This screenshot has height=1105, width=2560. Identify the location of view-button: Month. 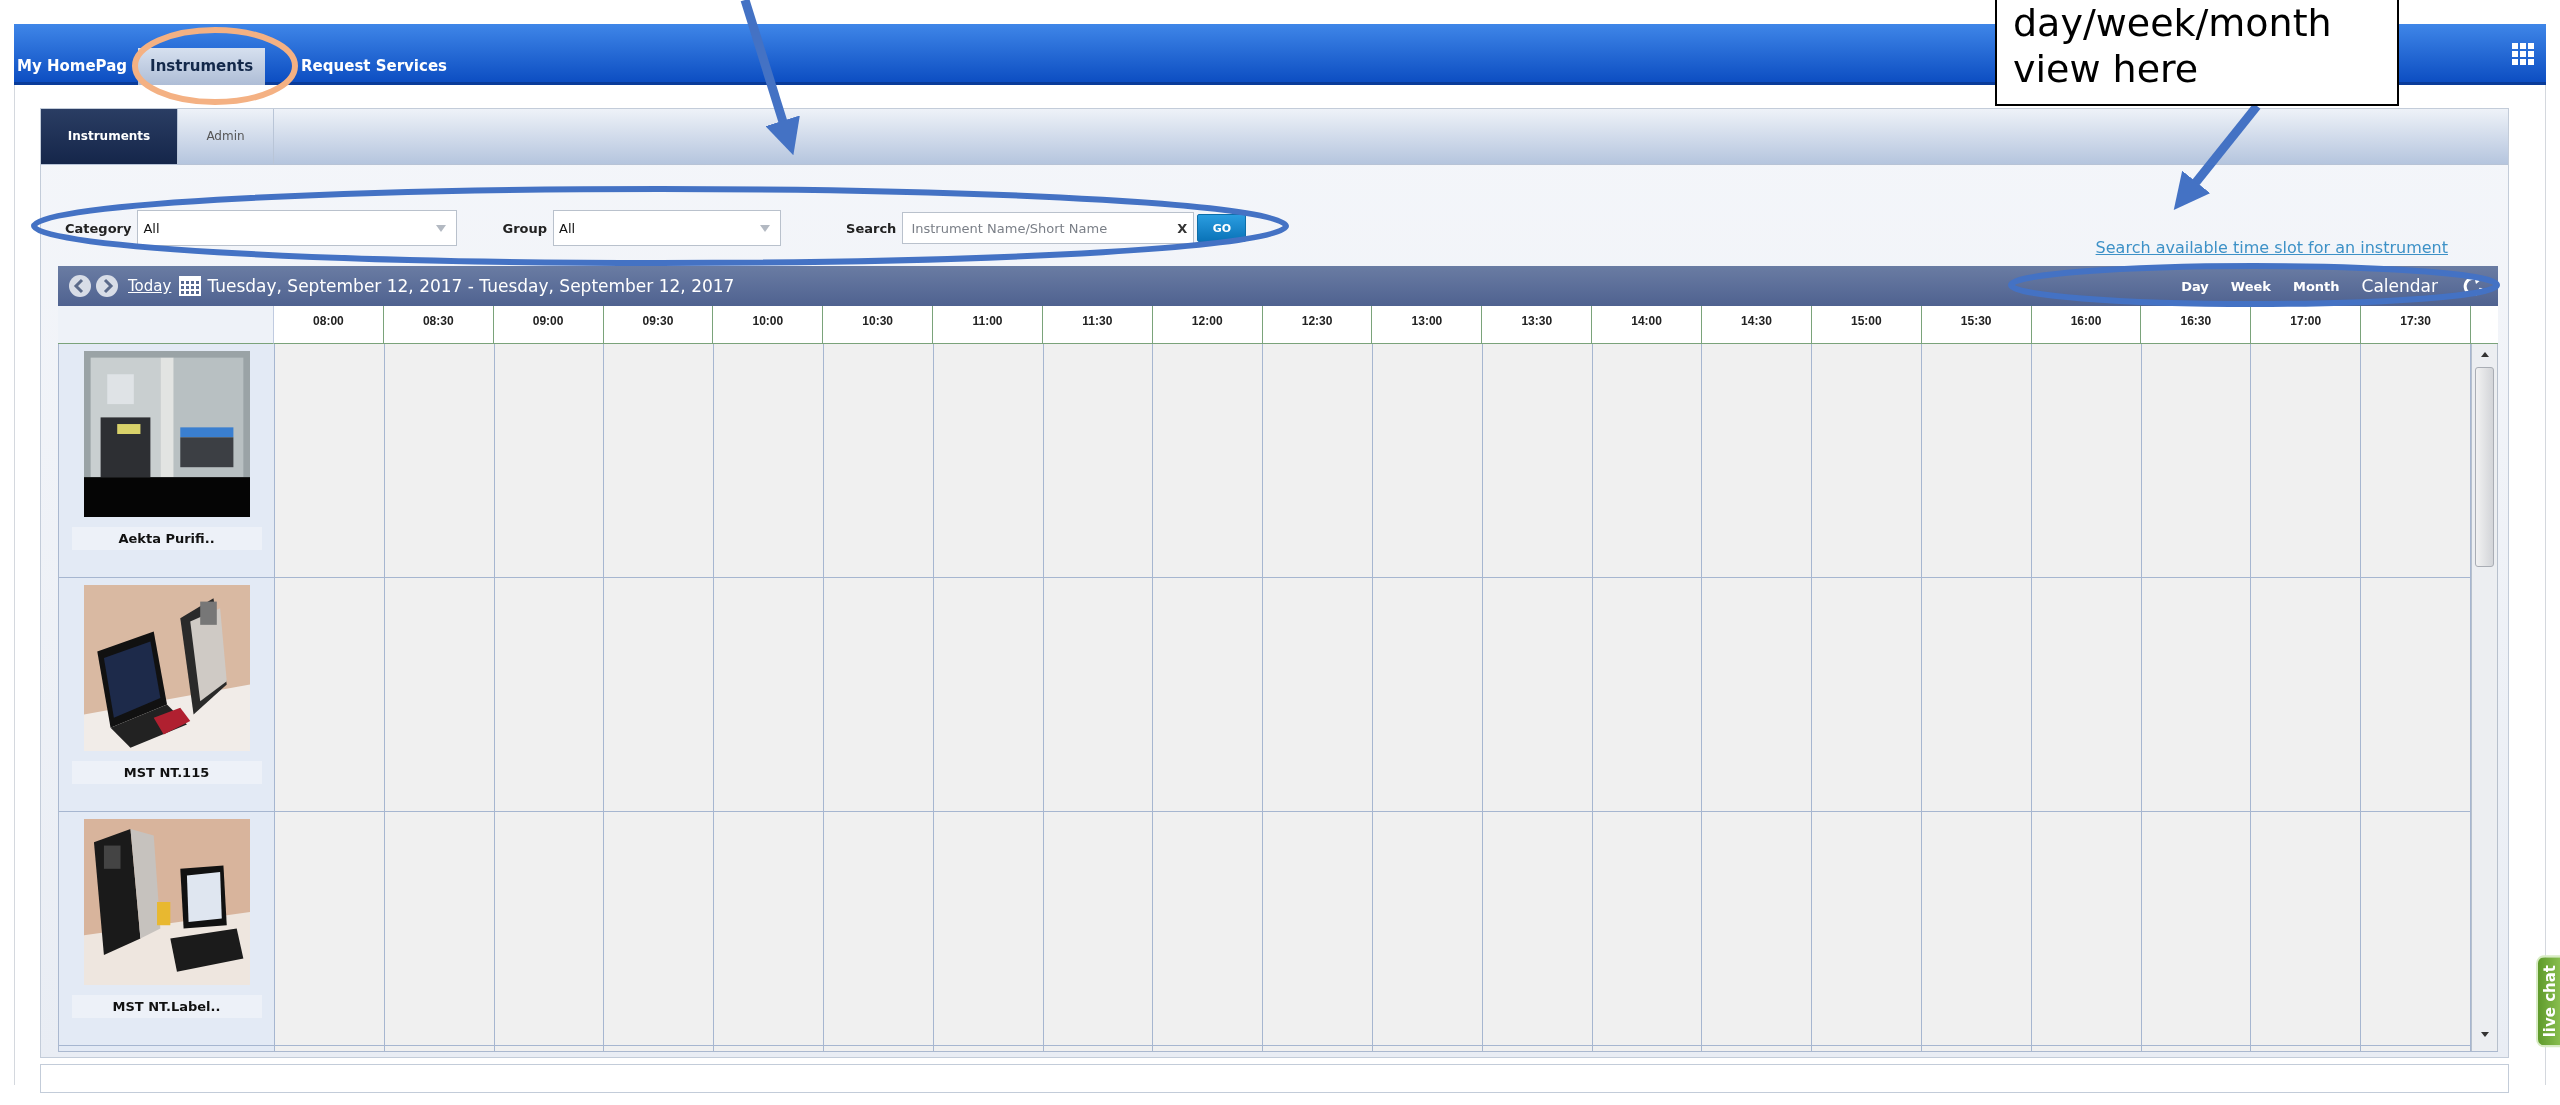
(2316, 286).